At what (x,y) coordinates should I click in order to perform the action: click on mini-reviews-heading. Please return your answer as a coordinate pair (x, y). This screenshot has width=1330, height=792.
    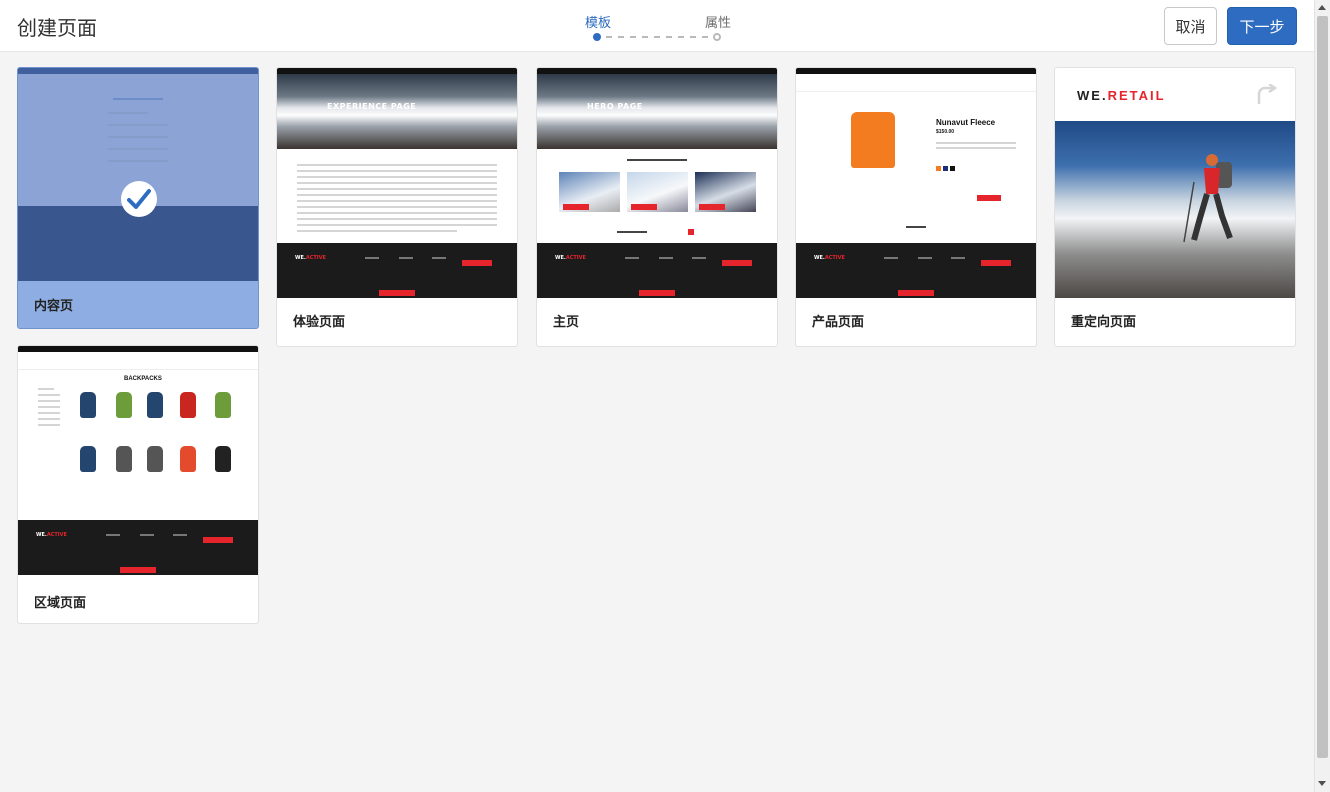
    Looking at the image, I should click on (916, 227).